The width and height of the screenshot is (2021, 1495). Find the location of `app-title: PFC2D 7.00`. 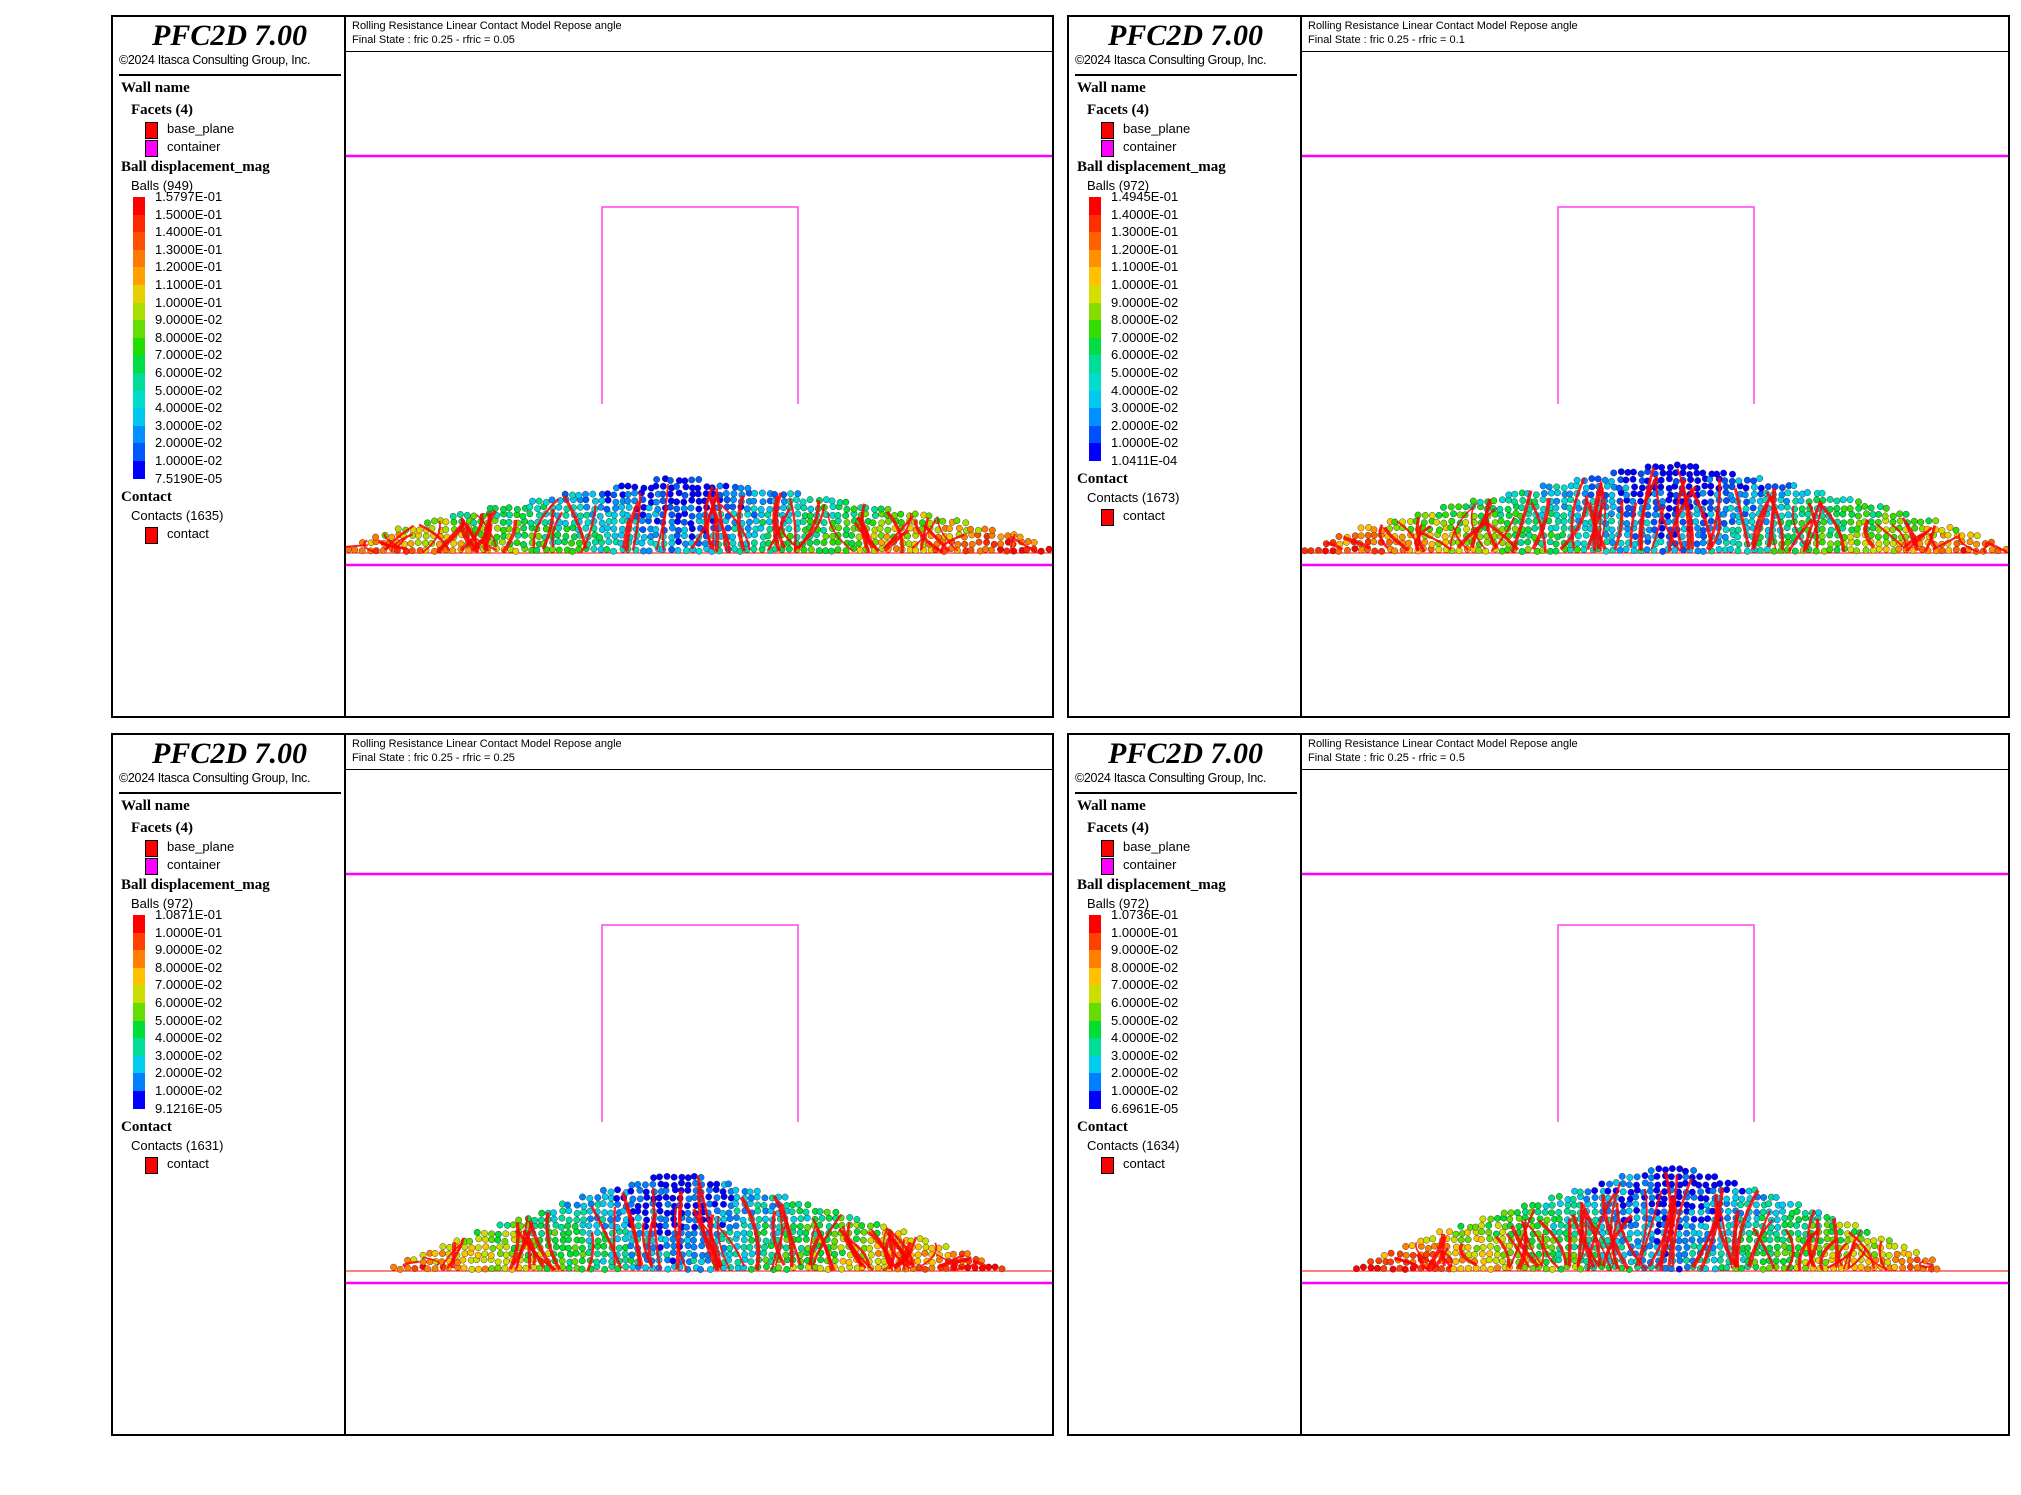

app-title: PFC2D 7.00 is located at coordinates (229, 35).